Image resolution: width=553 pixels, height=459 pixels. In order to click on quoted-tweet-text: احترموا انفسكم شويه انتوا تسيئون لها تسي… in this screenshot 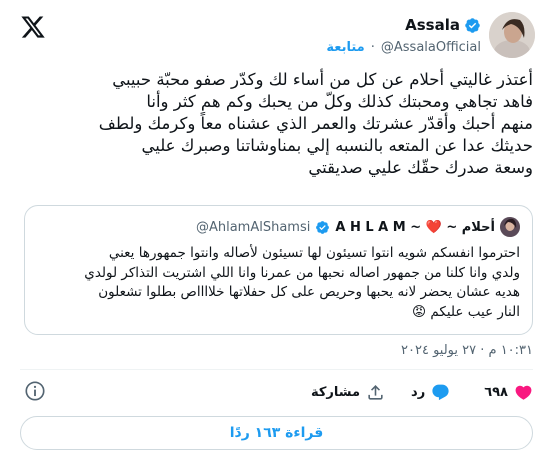, I will do `click(302, 282)`.